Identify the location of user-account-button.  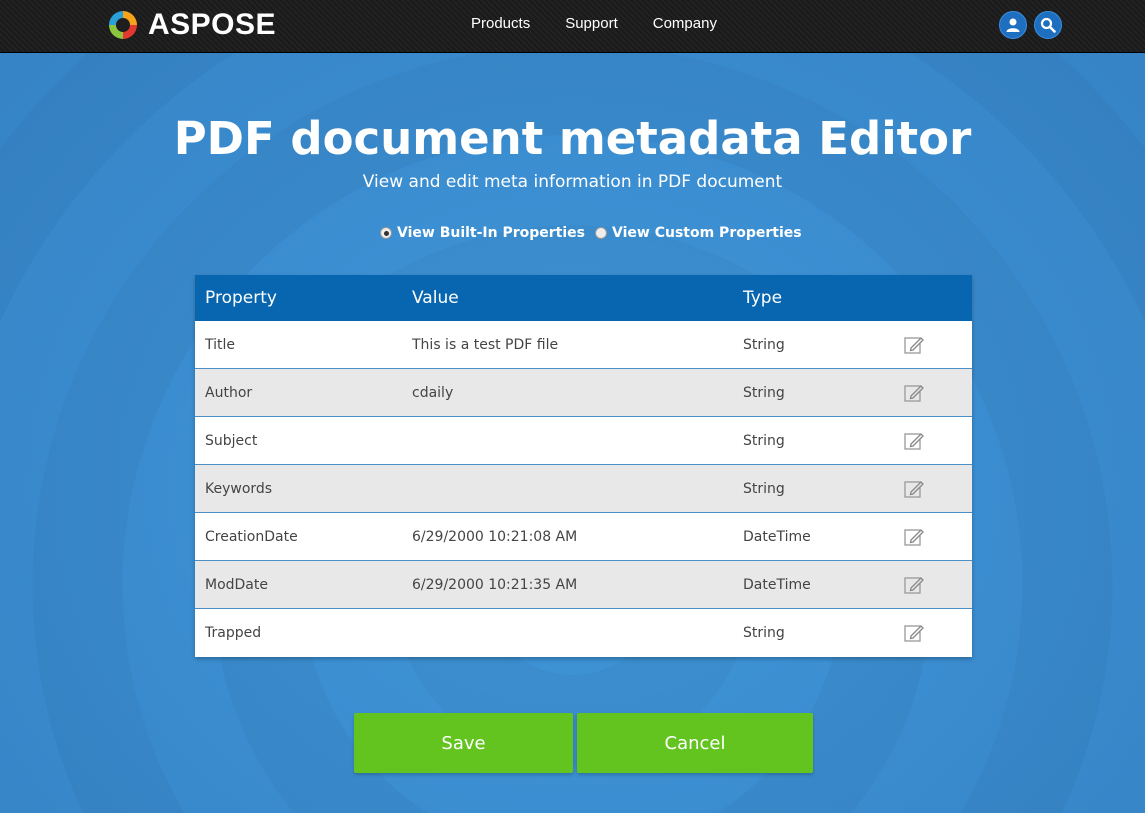
(1013, 25).